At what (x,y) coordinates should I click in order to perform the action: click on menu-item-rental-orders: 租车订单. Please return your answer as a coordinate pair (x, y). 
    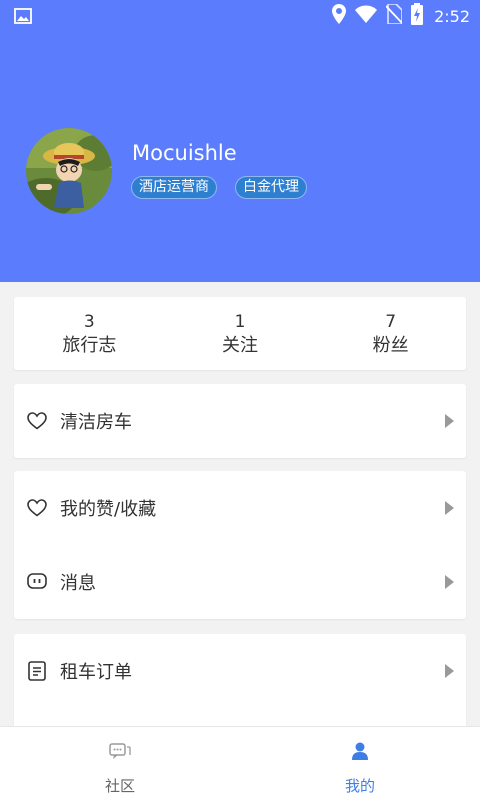
    Looking at the image, I should click on (240, 671).